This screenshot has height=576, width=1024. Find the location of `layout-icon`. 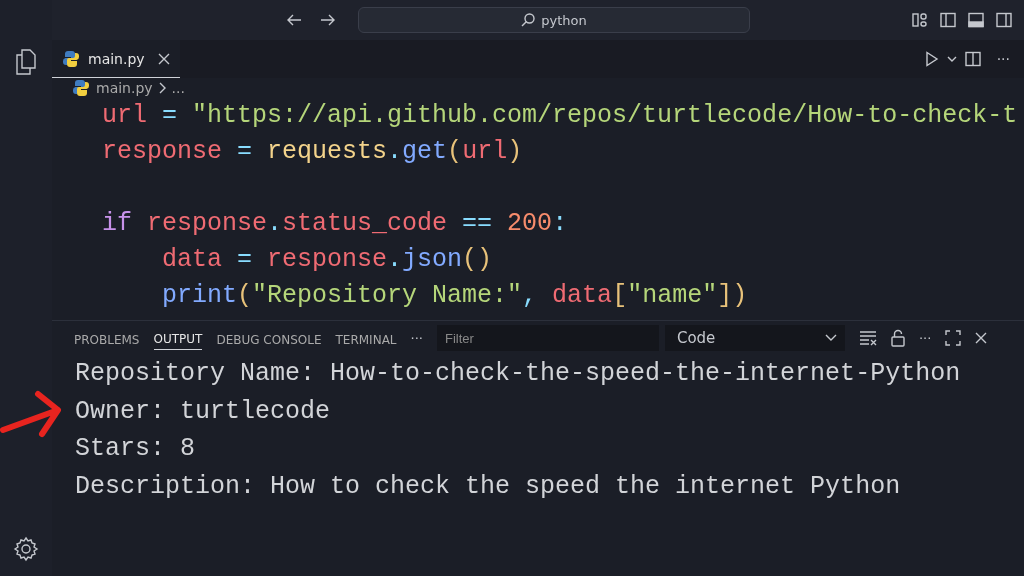

layout-icon is located at coordinates (920, 20).